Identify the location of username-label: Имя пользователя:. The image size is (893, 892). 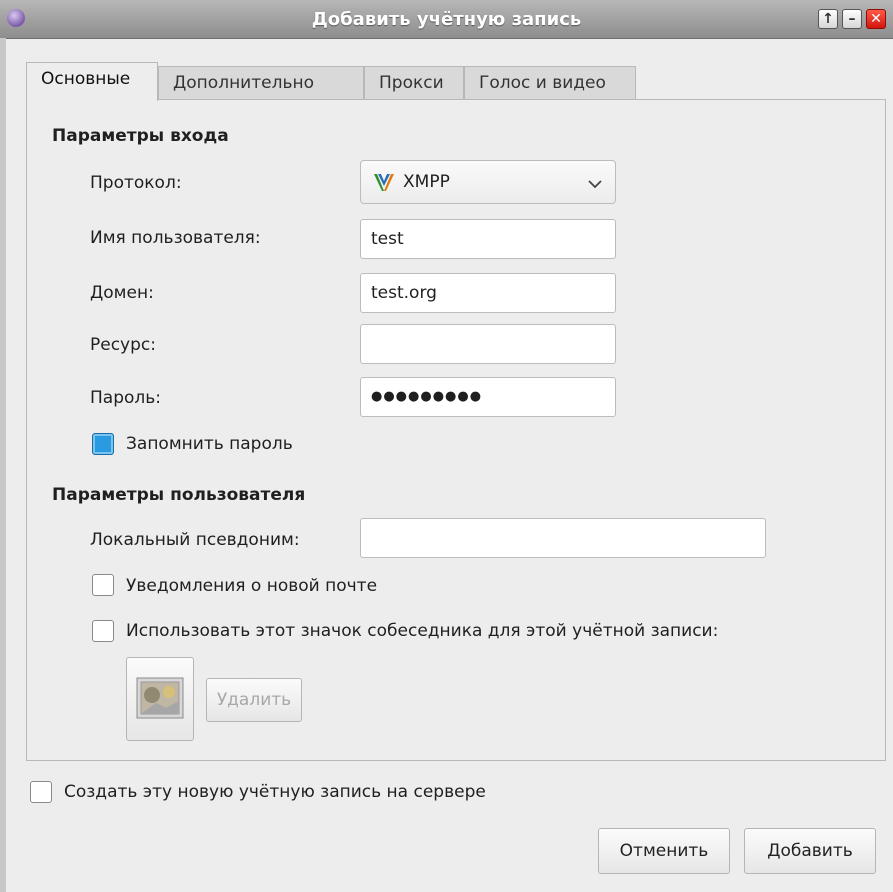
(175, 238).